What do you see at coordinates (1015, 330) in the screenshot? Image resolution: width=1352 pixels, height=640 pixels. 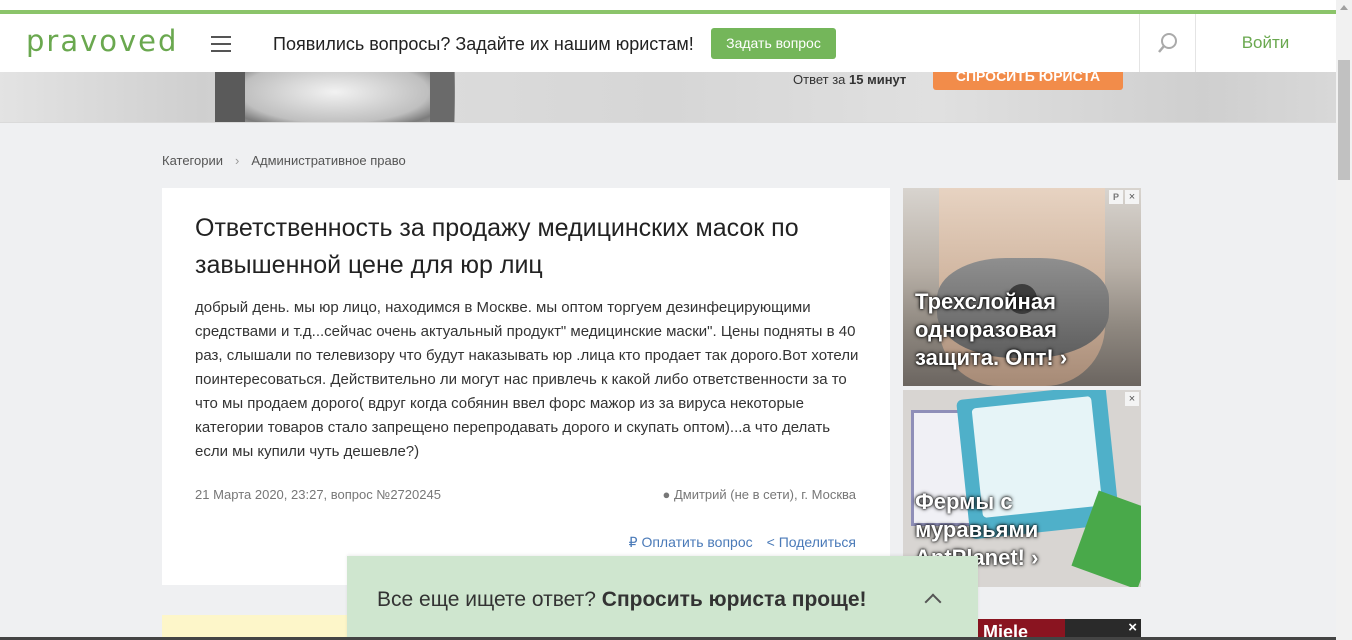 I see `ad-mask-text: Трехслойная одноразовая защита. Опт! ›` at bounding box center [1015, 330].